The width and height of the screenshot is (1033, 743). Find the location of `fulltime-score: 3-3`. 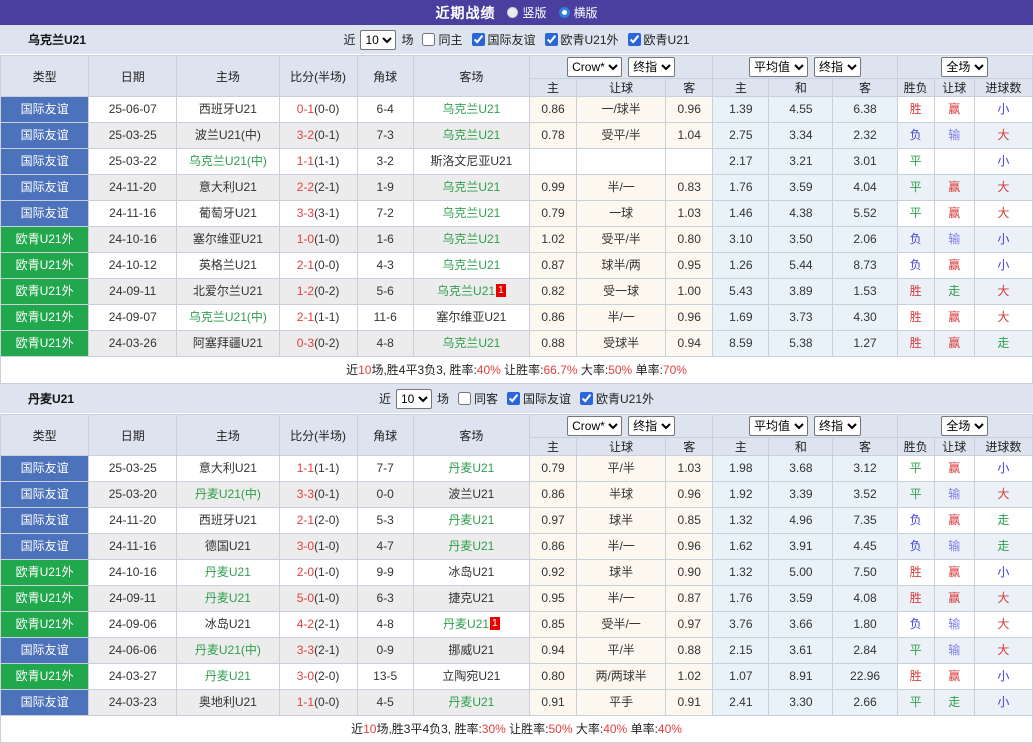

fulltime-score: 3-3 is located at coordinates (305, 213).